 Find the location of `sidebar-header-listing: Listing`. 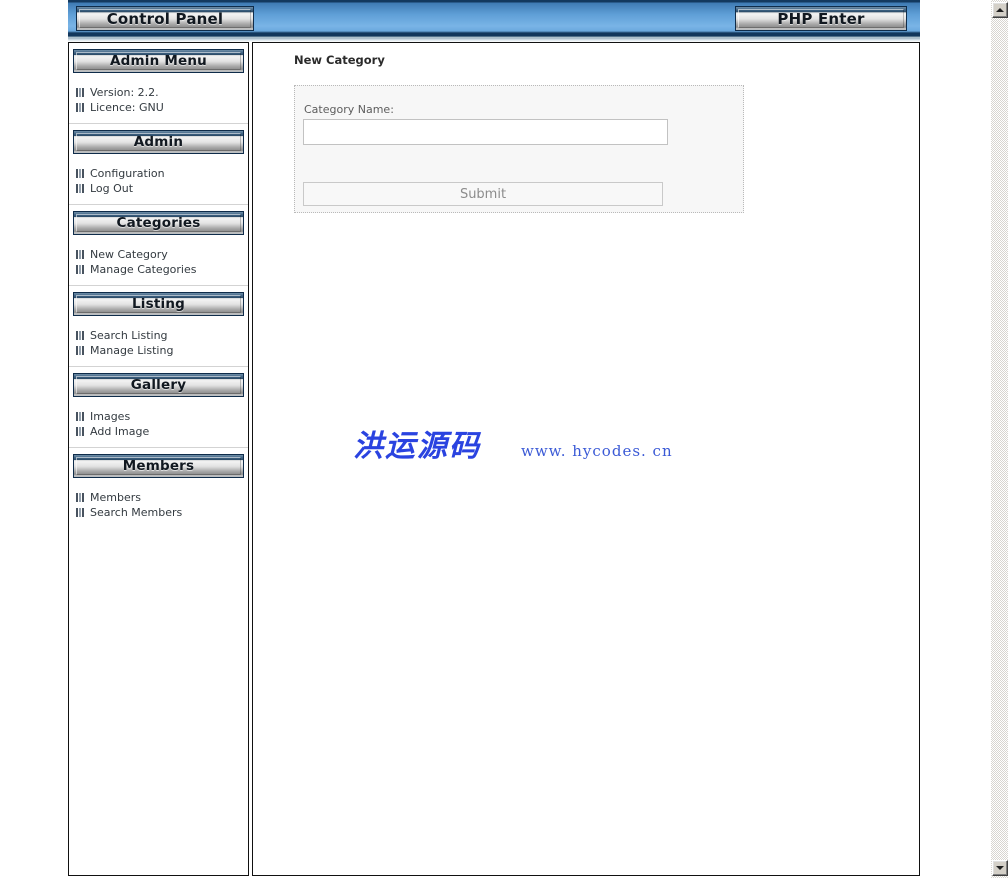

sidebar-header-listing: Listing is located at coordinates (158, 304).